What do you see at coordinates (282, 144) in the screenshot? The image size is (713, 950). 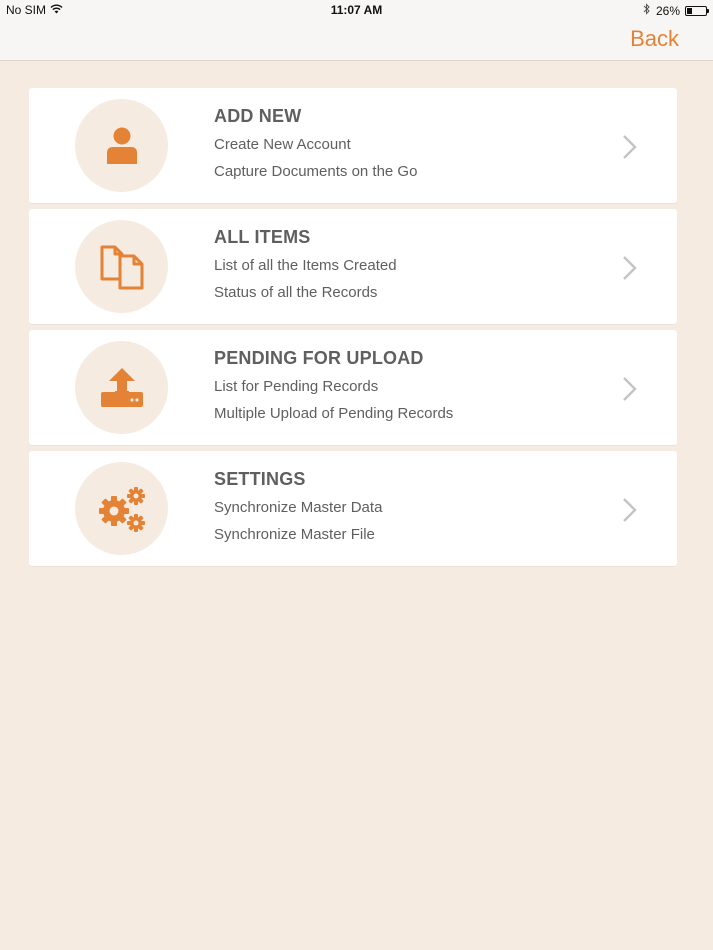 I see `menu-item-subtitle: Create New Account` at bounding box center [282, 144].